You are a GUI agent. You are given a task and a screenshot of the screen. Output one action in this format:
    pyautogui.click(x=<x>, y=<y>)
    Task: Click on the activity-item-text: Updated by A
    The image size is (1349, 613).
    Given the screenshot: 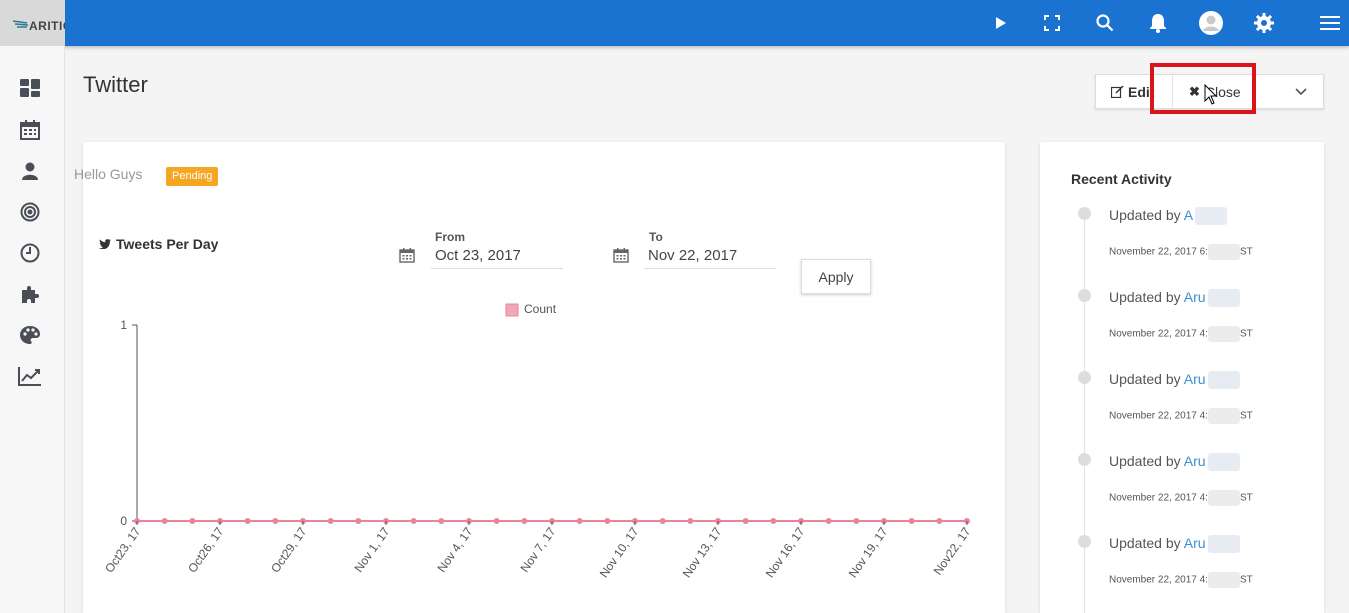 What is the action you would take?
    pyautogui.click(x=1168, y=216)
    